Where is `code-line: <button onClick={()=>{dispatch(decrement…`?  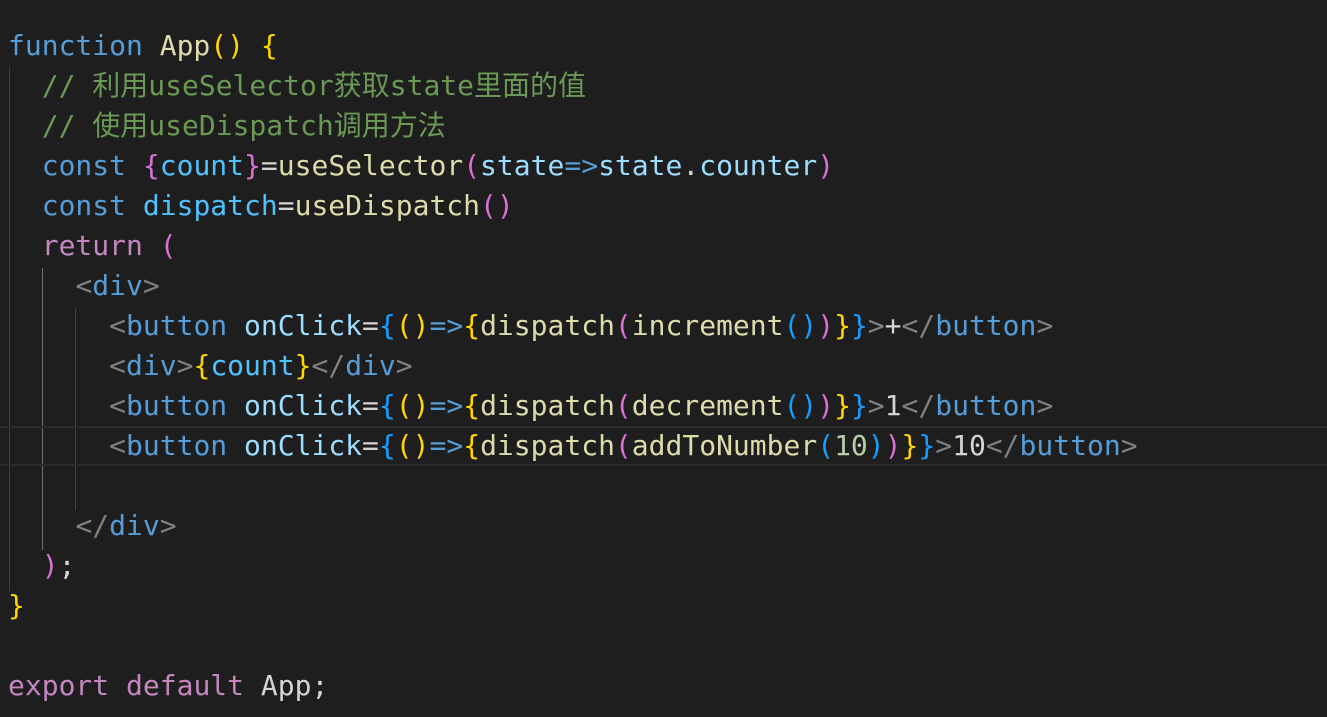 code-line: <button onClick={()=>{dispatch(decrement… is located at coordinates (663, 406).